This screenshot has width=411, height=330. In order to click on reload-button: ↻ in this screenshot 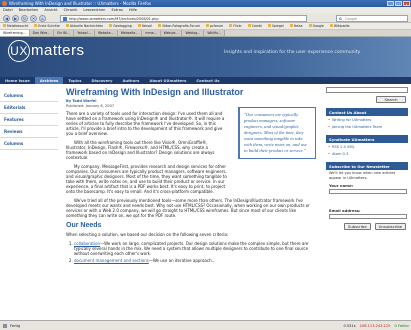, I will do `click(24, 18)`.